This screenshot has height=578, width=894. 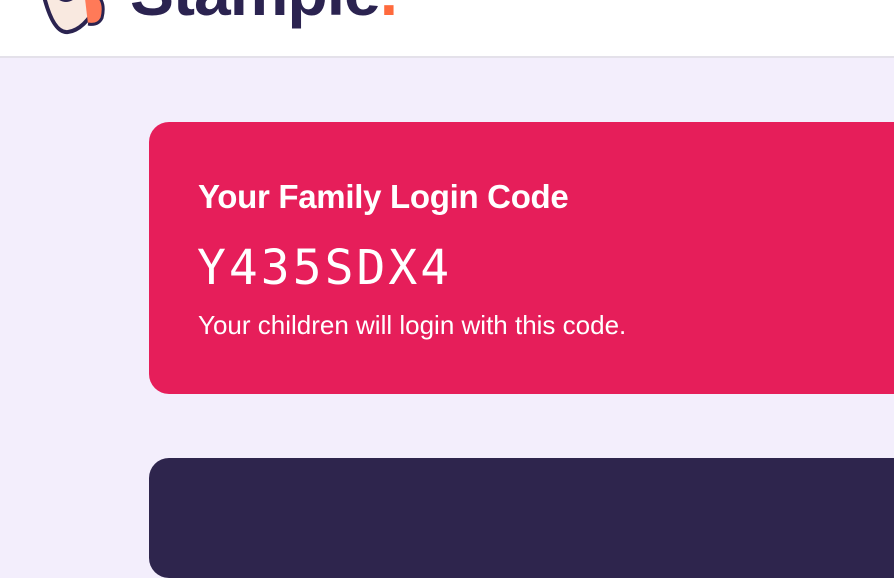 What do you see at coordinates (412, 325) in the screenshot?
I see `login-code-note: Your children will login with this code.` at bounding box center [412, 325].